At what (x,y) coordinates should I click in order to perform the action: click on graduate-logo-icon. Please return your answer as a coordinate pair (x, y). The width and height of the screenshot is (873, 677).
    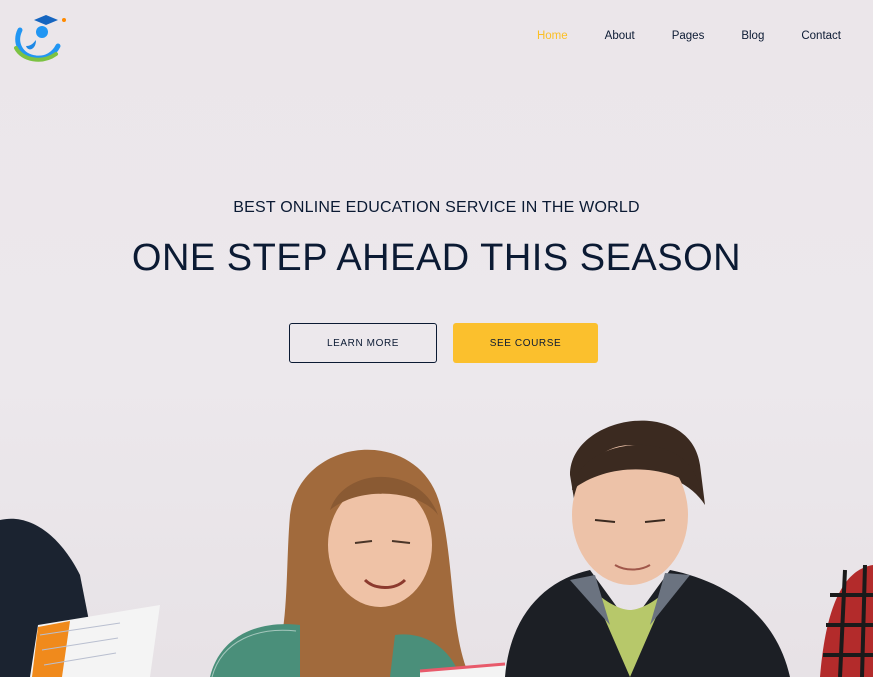
    Looking at the image, I should click on (40, 38).